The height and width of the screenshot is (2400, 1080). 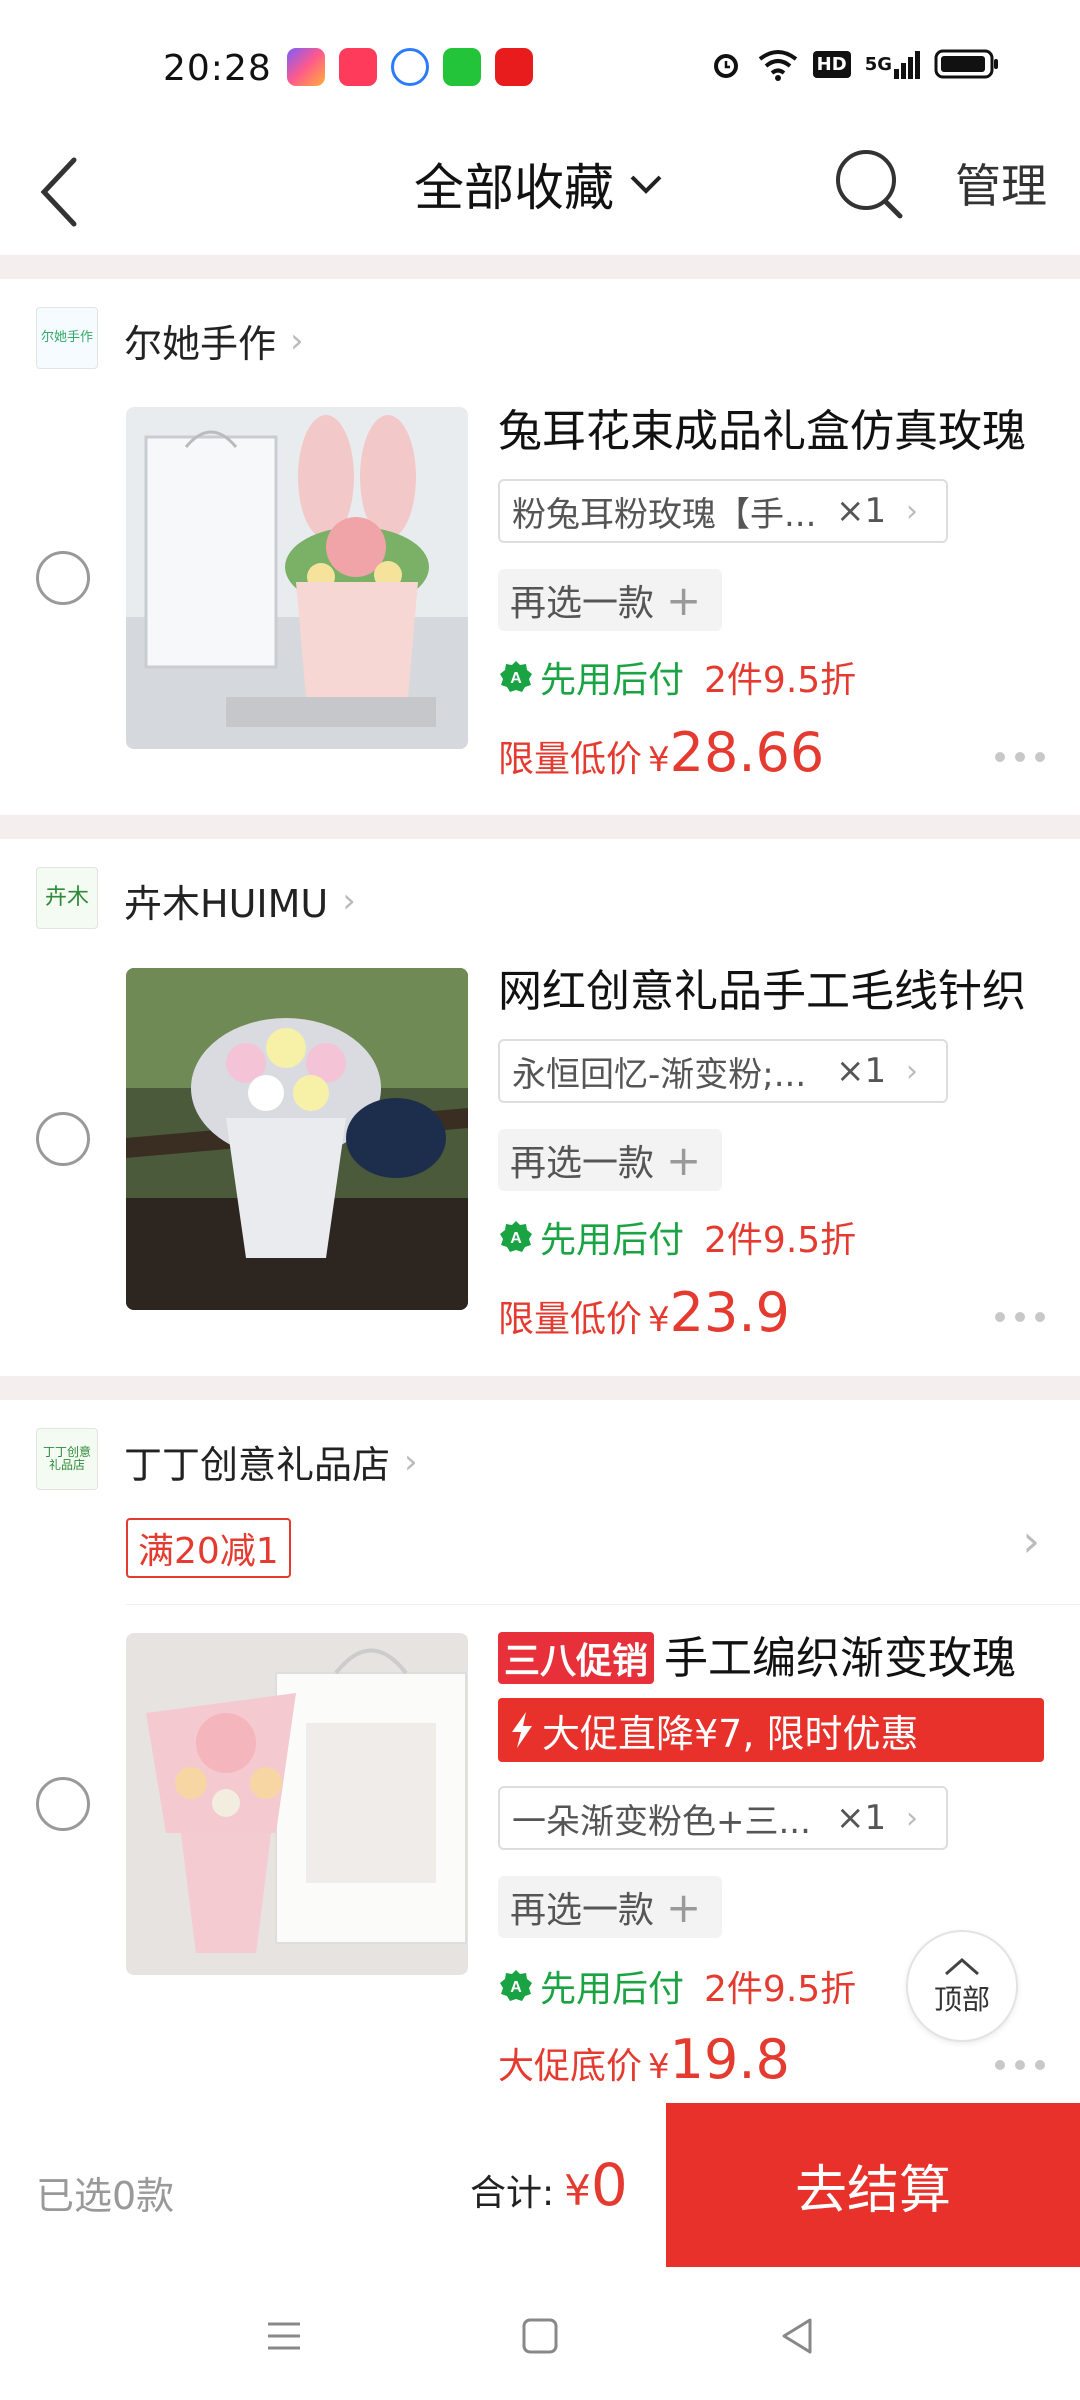 I want to click on status-indicators: HD 5G, so click(x=854, y=64).